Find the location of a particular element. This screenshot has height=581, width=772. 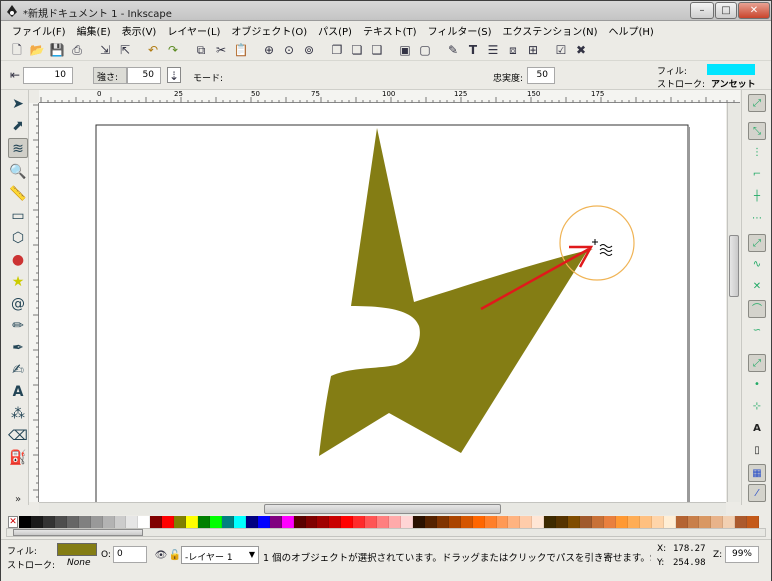

snap-rotation-center-icon: ⊹ is located at coordinates (757, 407).